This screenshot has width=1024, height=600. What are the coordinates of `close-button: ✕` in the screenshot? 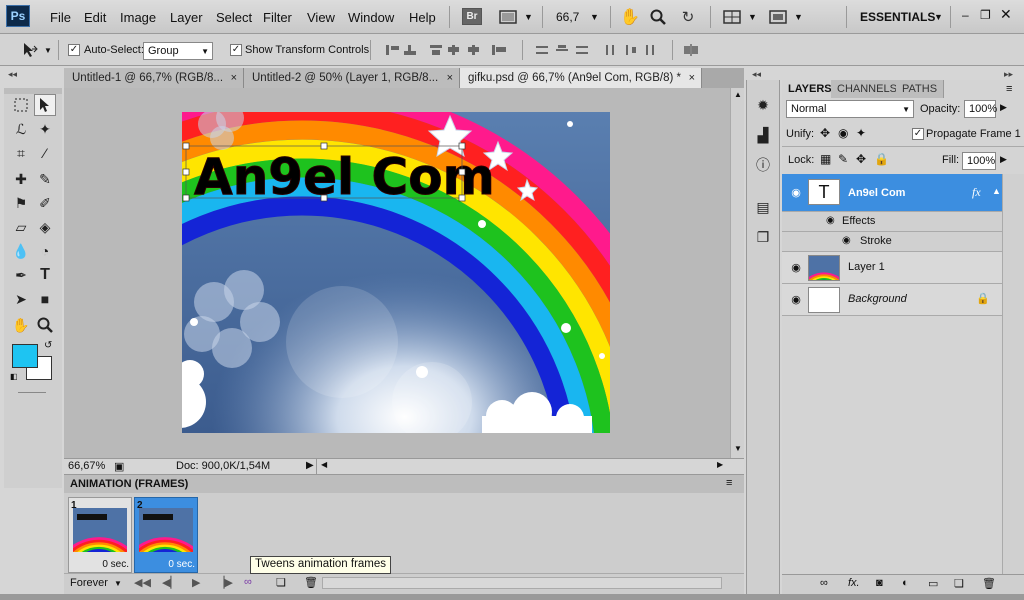 It's located at (1006, 14).